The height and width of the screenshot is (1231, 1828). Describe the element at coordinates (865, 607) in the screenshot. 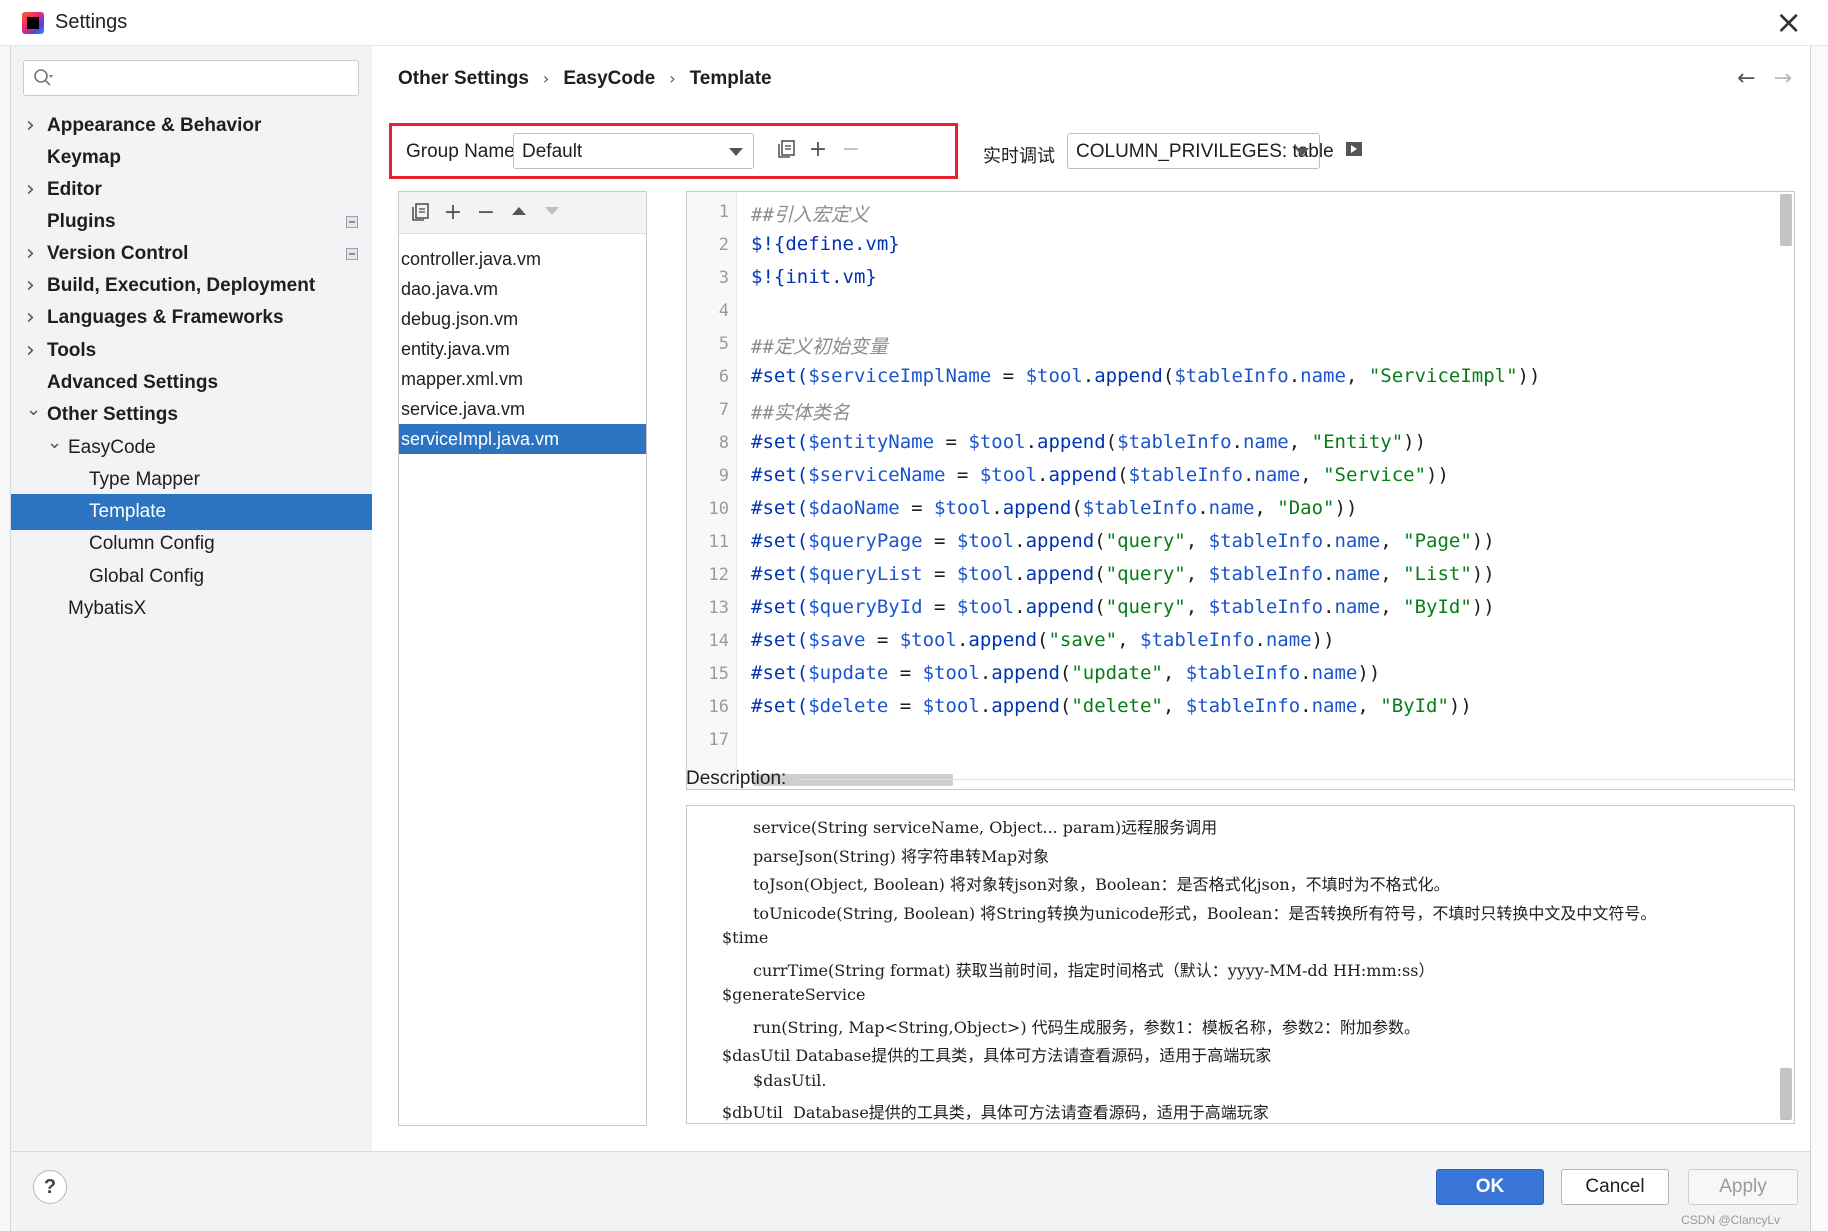

I see `code-token: $queryById` at that location.